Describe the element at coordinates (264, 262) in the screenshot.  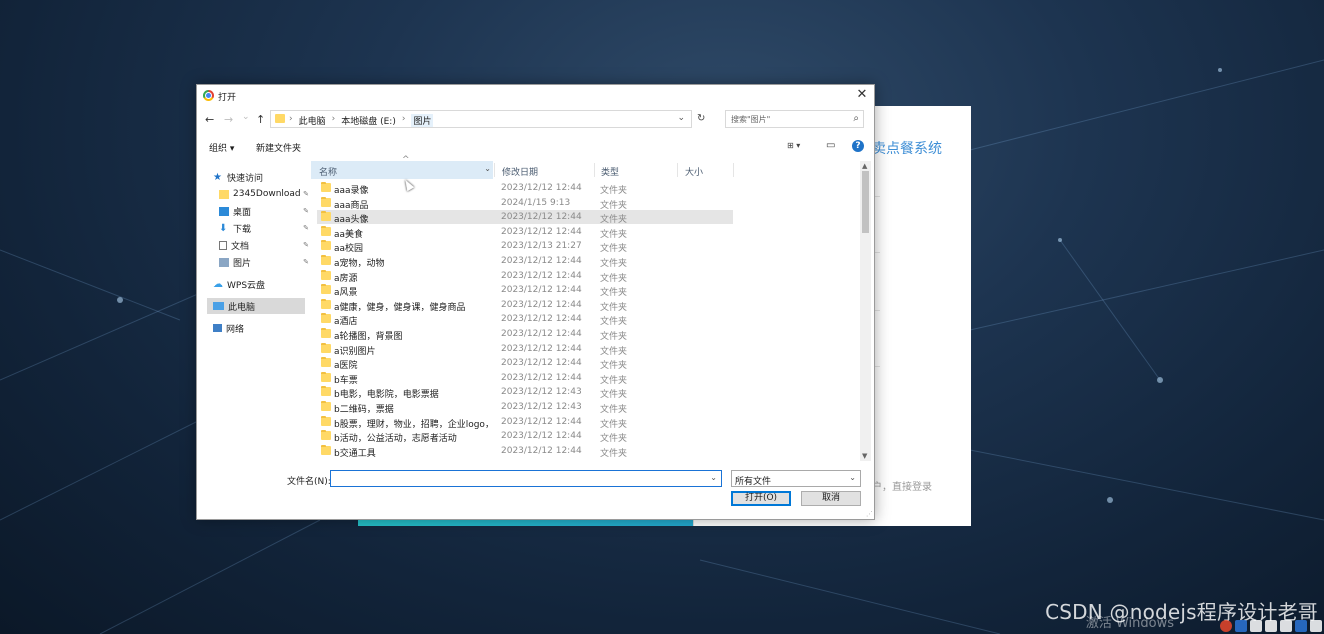
I see `nav-item-pictures: 图片 ✎` at that location.